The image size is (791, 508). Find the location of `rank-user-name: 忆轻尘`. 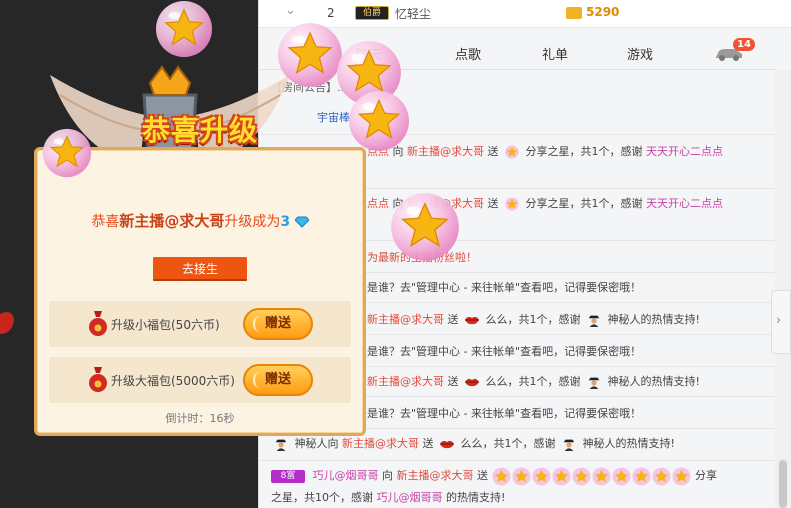

rank-user-name: 忆轻尘 is located at coordinates (413, 13).